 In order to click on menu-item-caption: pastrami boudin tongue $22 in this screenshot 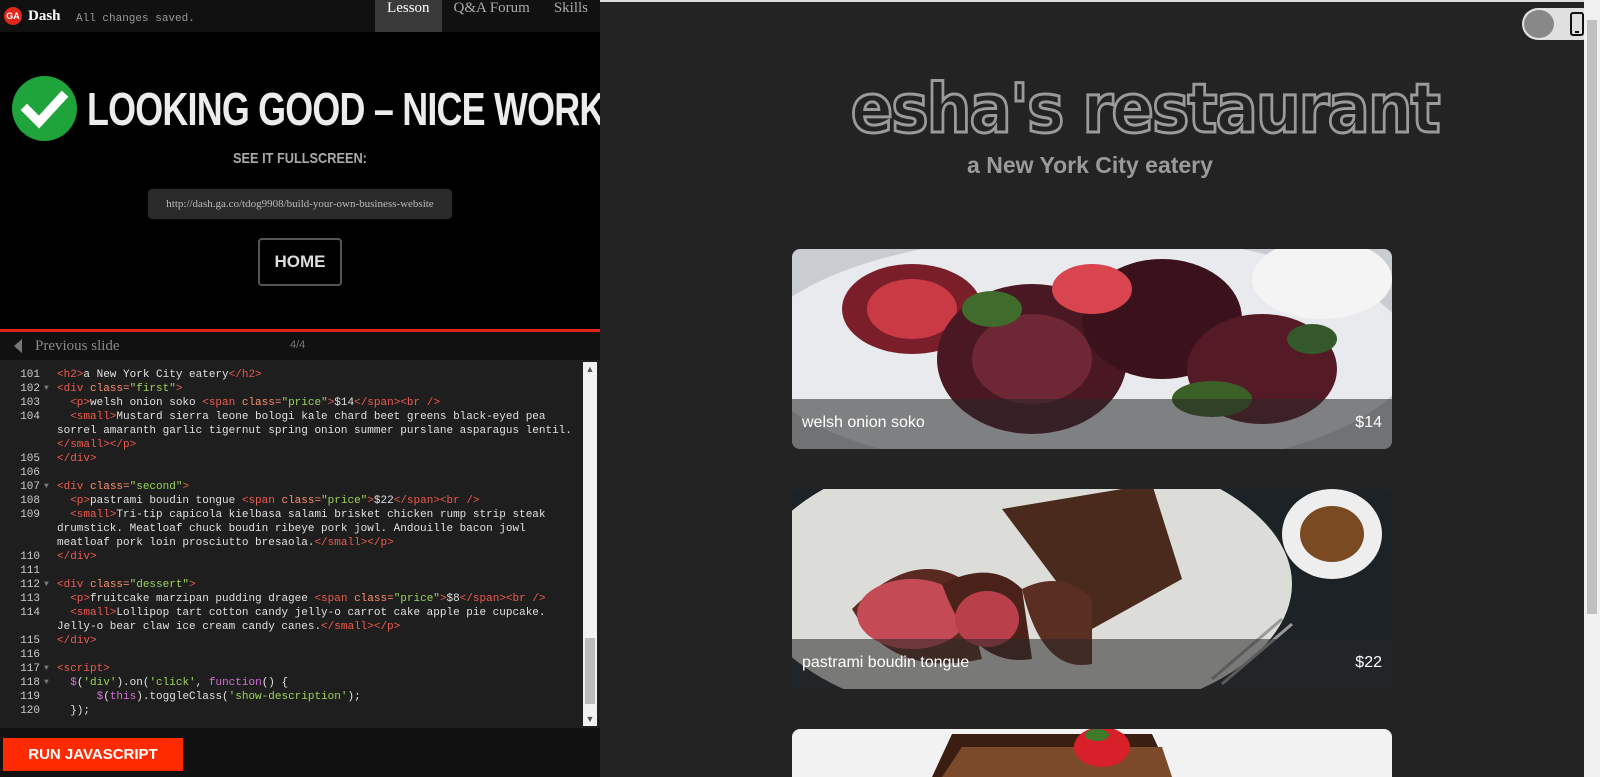, I will do `click(1092, 664)`.